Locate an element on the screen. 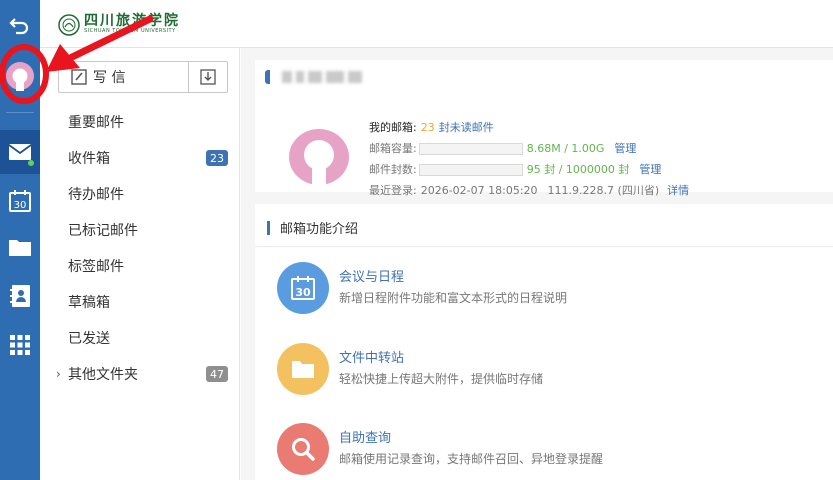 The image size is (833, 480). rail-apps-button is located at coordinates (20, 345).